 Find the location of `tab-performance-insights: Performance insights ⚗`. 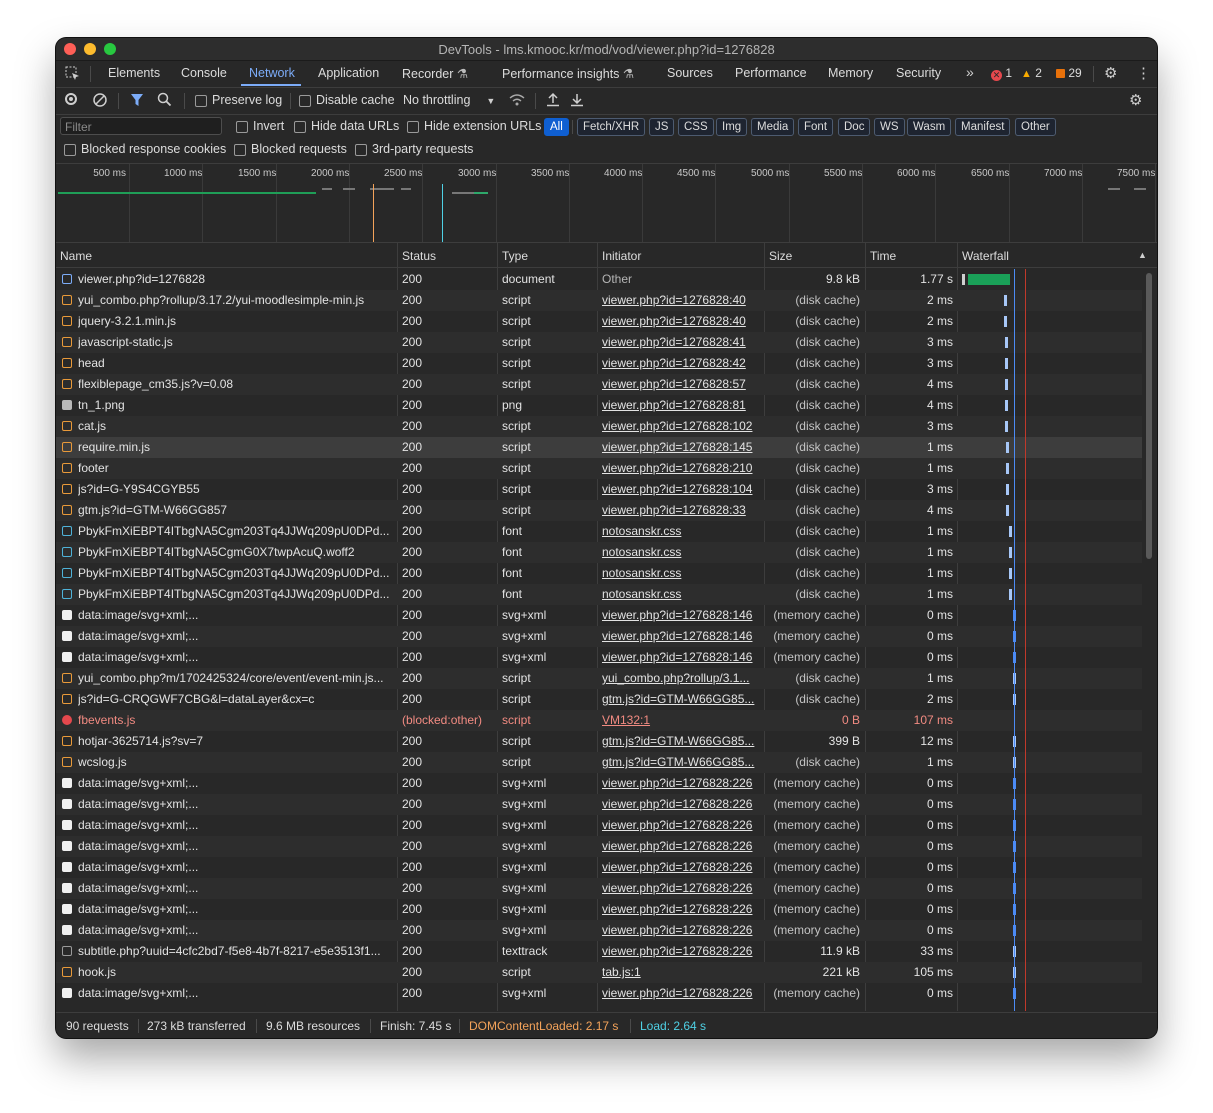

tab-performance-insights: Performance insights ⚗ is located at coordinates (568, 73).